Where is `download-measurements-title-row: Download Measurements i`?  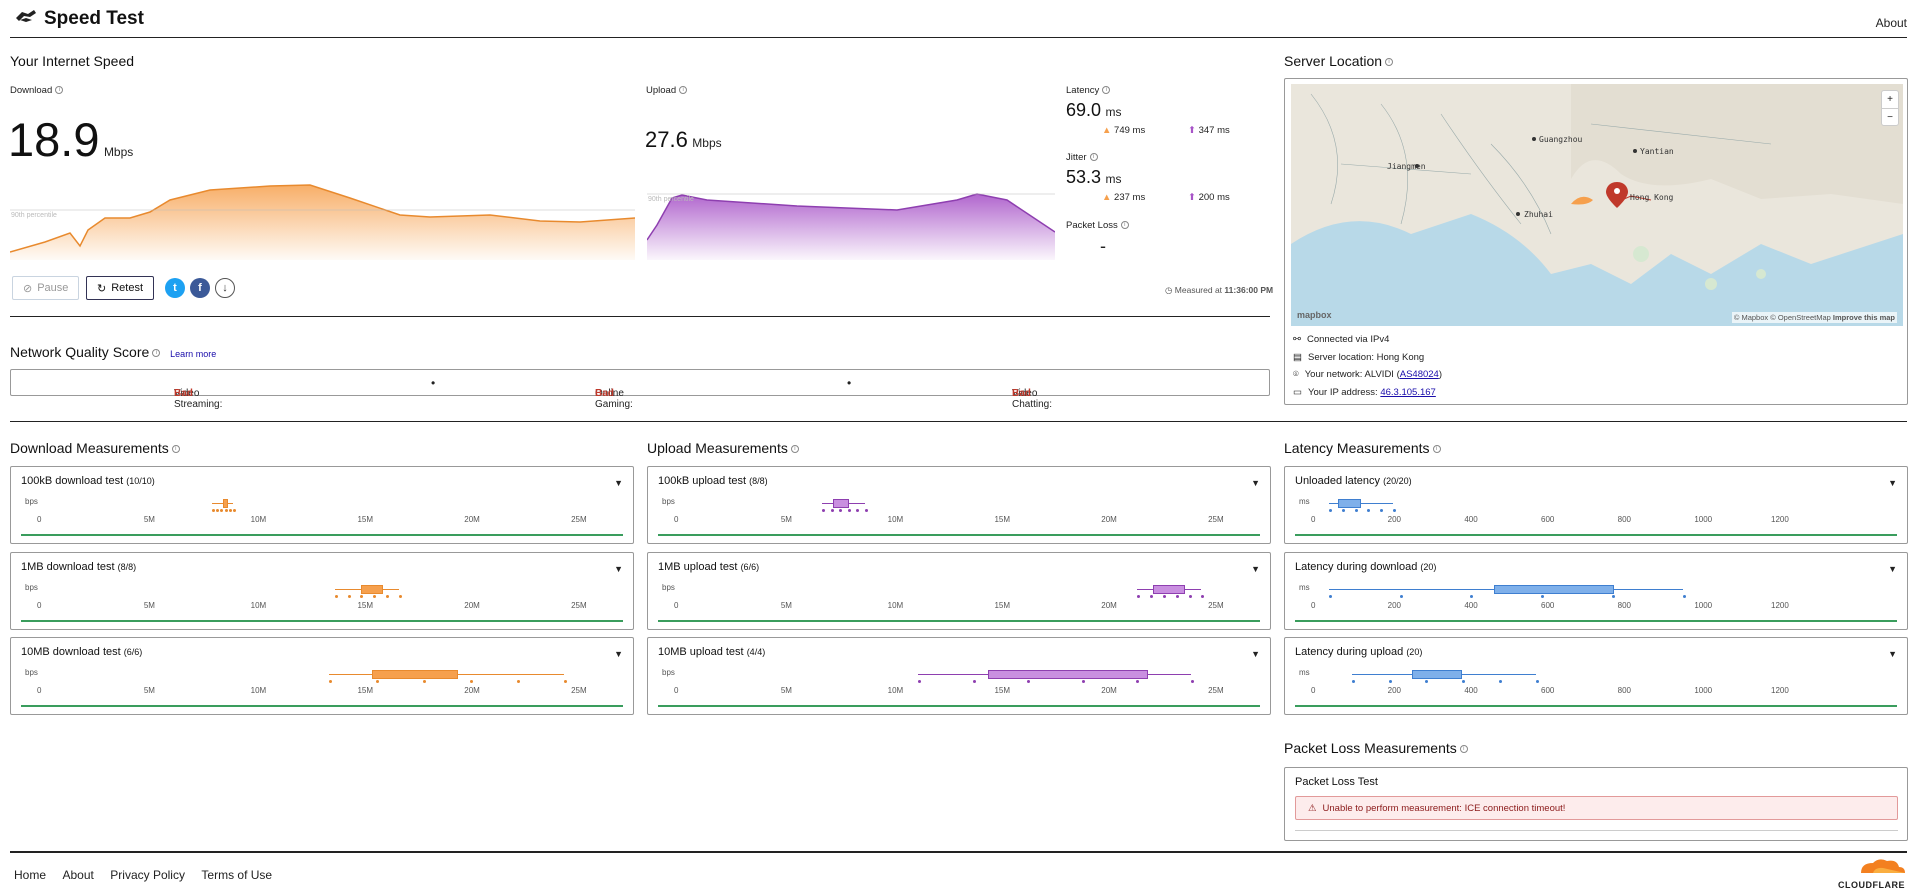 download-measurements-title-row: Download Measurements i is located at coordinates (95, 448).